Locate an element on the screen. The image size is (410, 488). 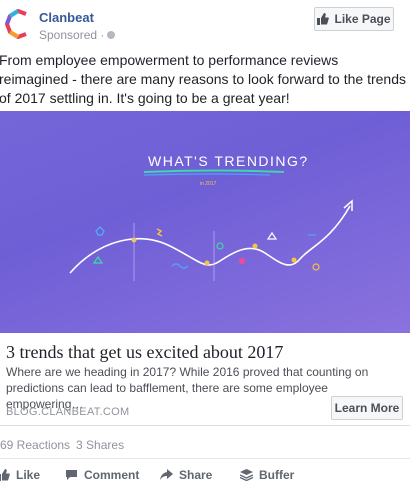
hero-headline: WHAT'S TRENDING? is located at coordinates (228, 161).